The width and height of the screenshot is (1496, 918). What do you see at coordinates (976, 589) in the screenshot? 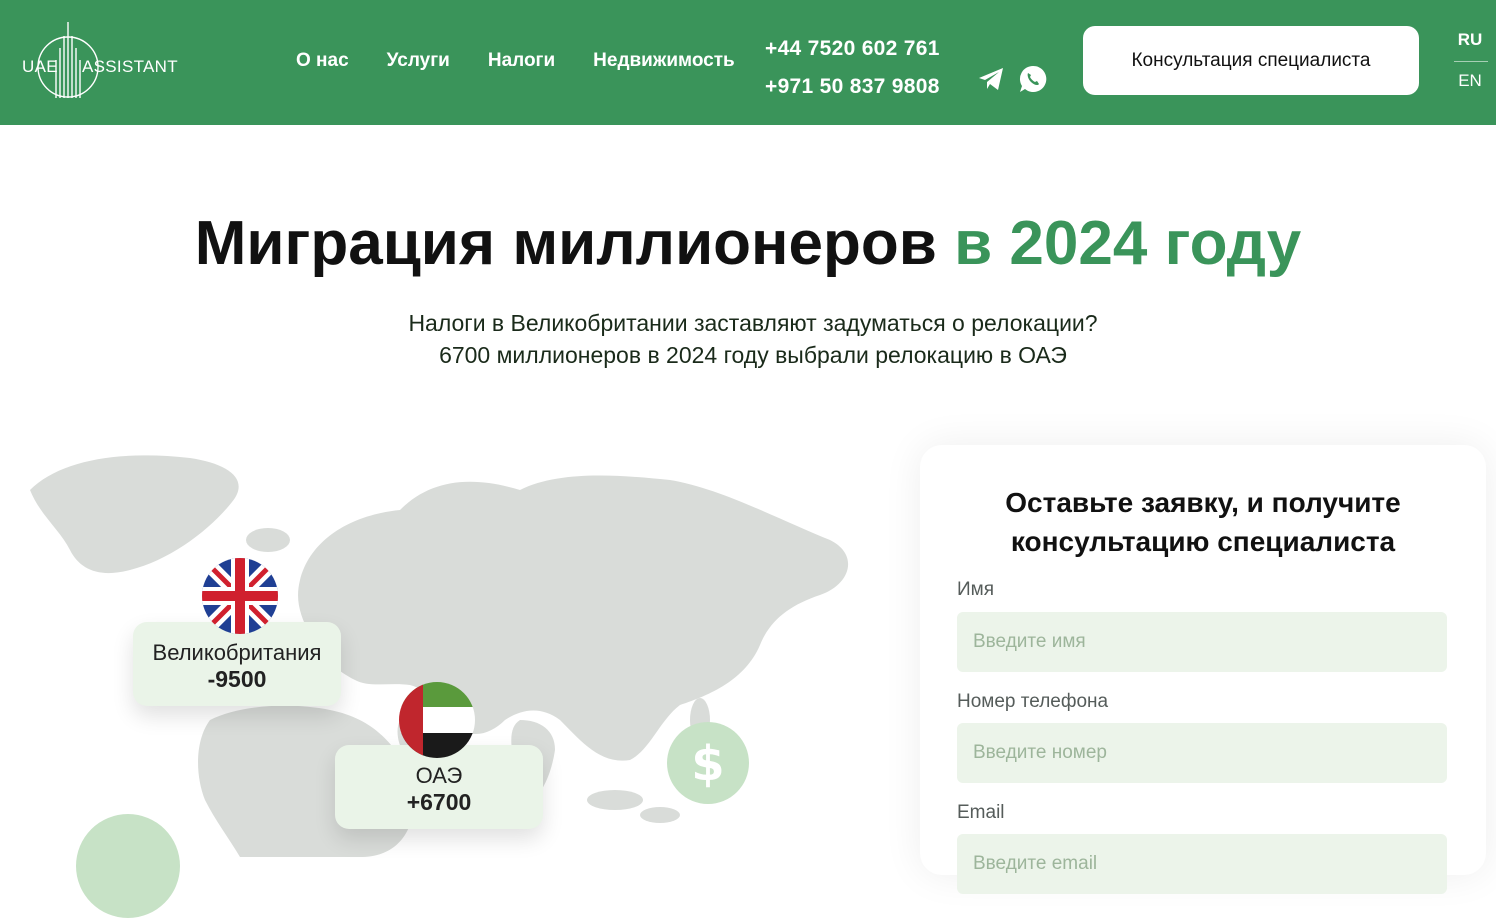
I see `name-label: Имя` at bounding box center [976, 589].